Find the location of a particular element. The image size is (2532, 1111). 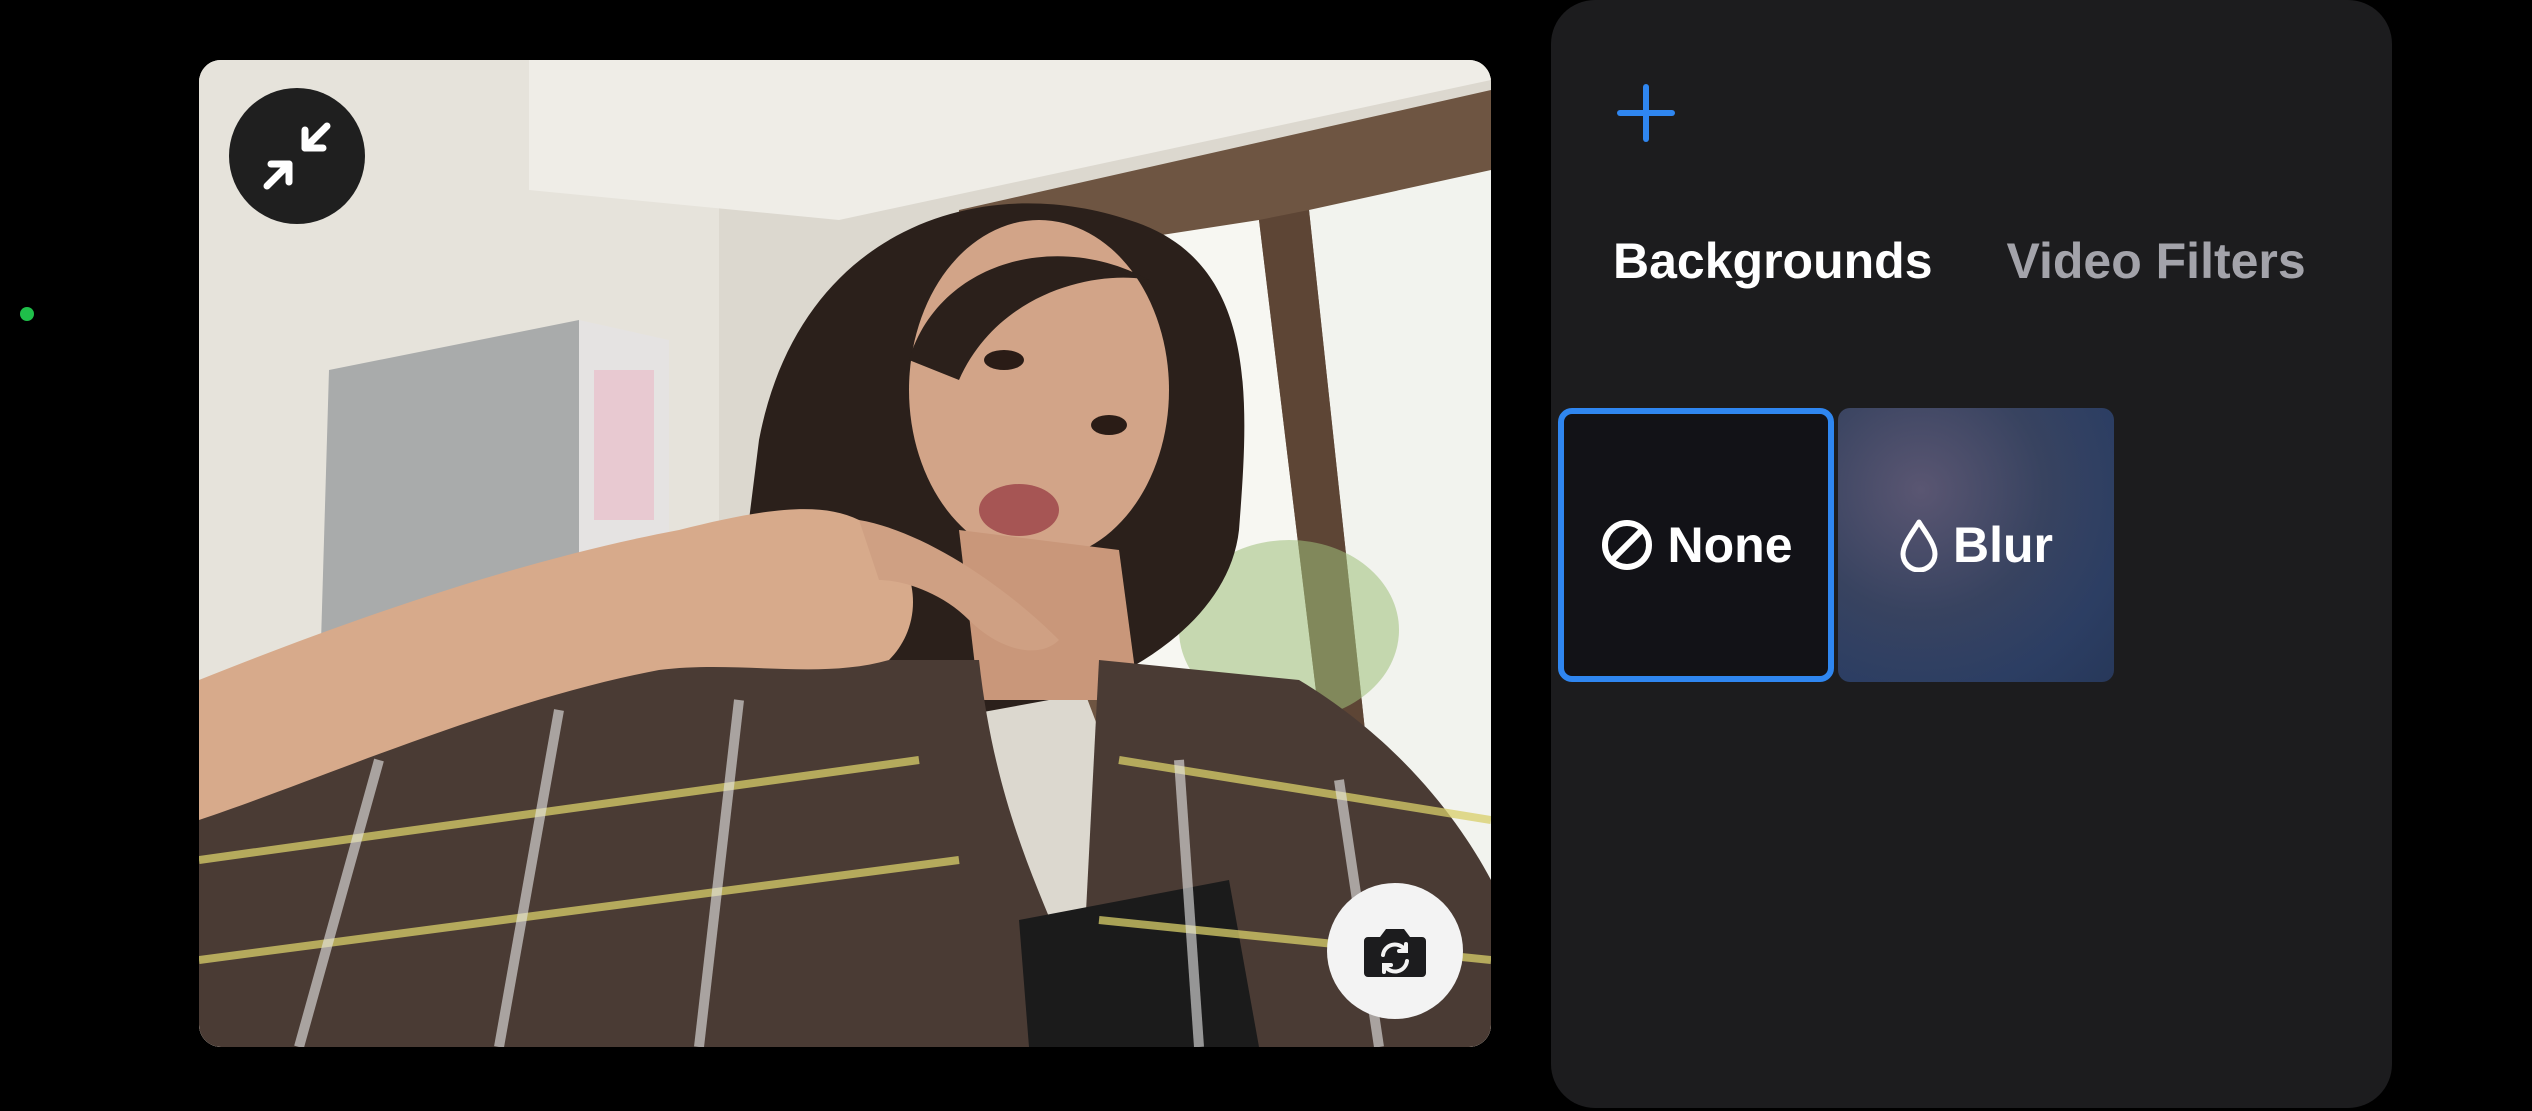

plus-icon is located at coordinates (1646, 113).